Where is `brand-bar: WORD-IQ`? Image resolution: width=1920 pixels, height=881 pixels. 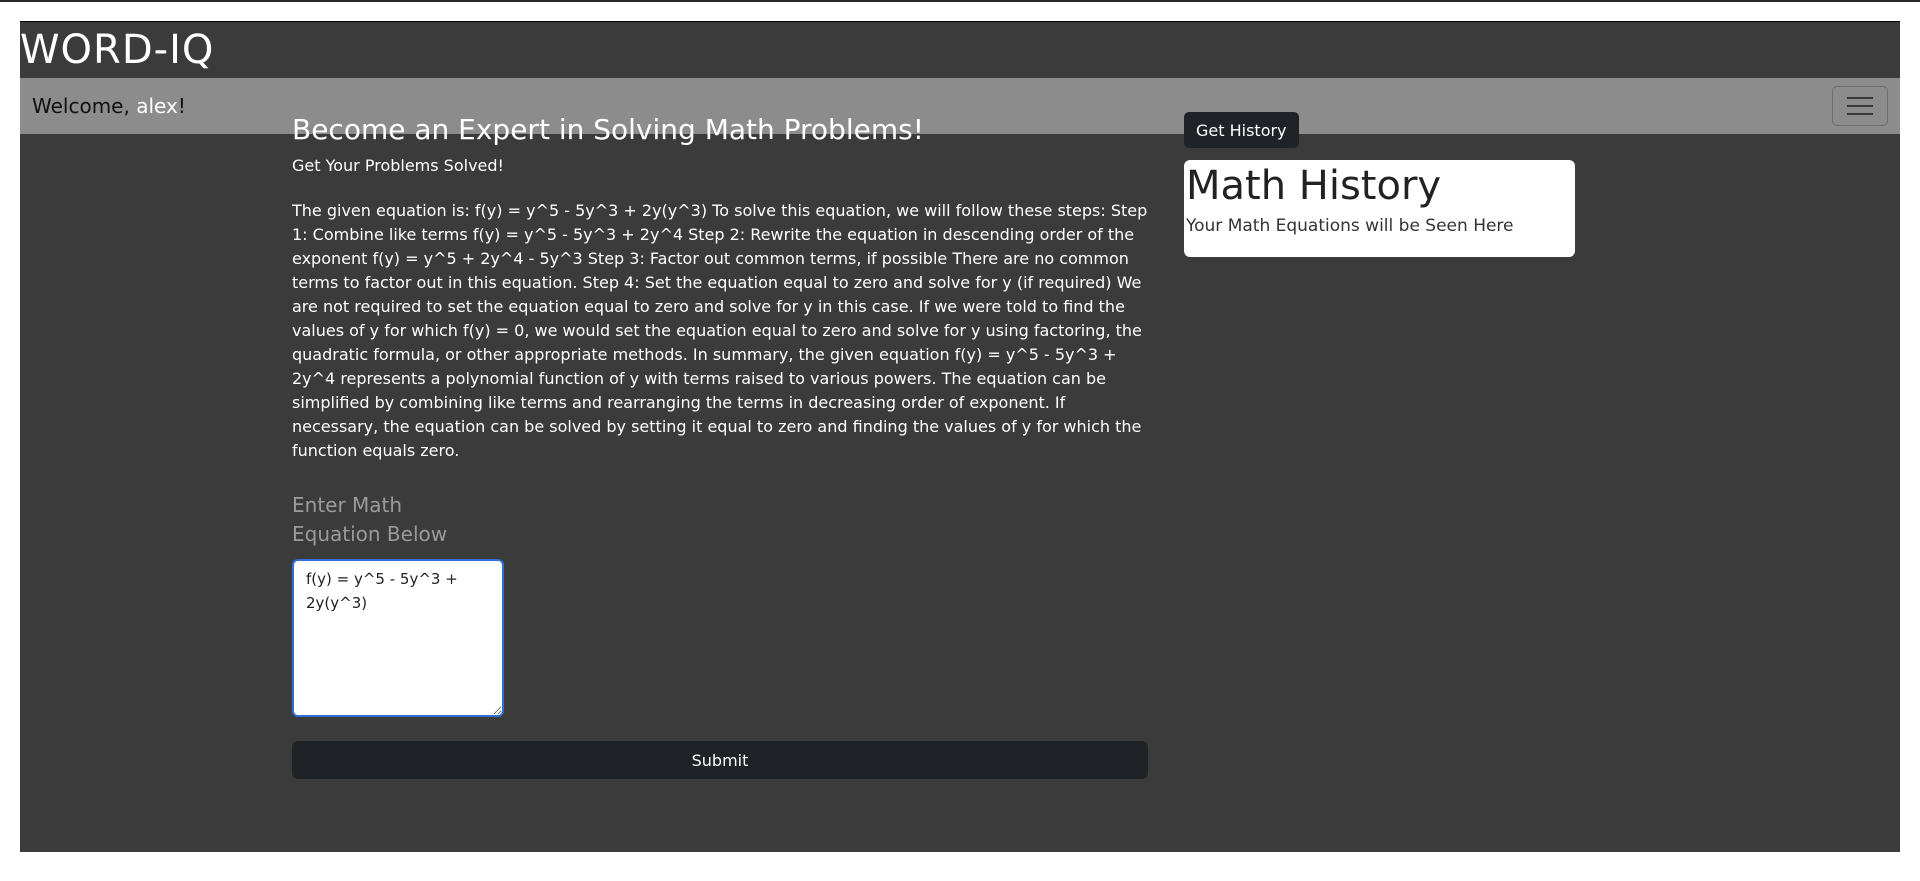
brand-bar: WORD-IQ is located at coordinates (960, 50).